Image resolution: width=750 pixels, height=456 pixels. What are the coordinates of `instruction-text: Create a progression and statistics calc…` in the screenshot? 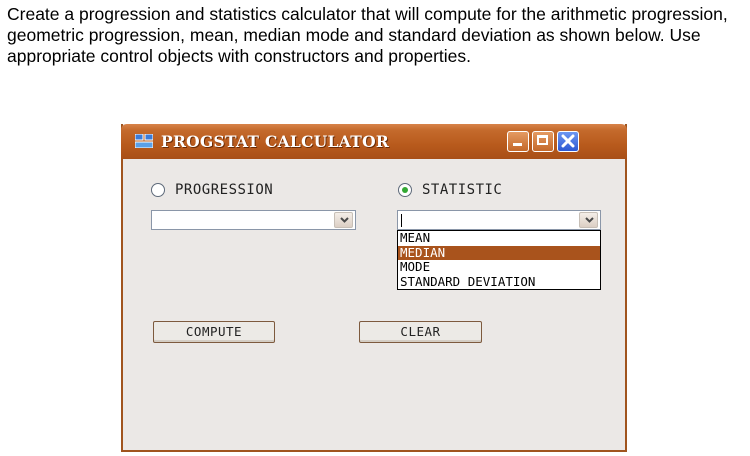 It's located at (367, 35).